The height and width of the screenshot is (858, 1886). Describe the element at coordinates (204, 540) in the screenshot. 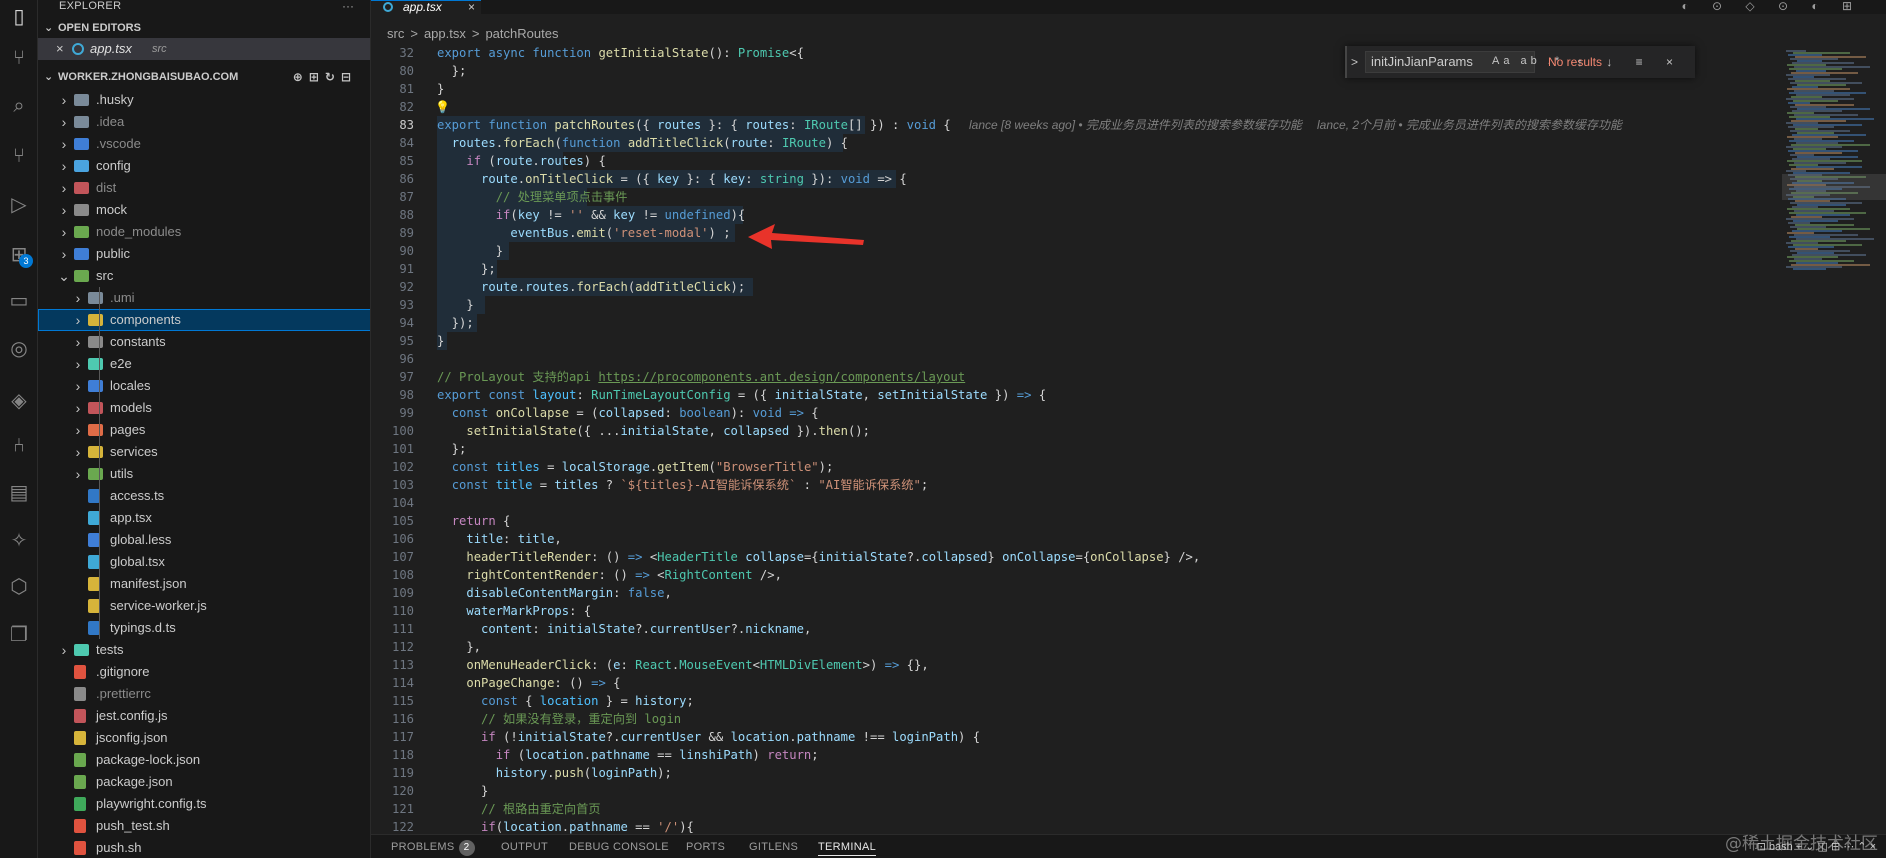

I see `tree-item-global-less: global.less` at that location.